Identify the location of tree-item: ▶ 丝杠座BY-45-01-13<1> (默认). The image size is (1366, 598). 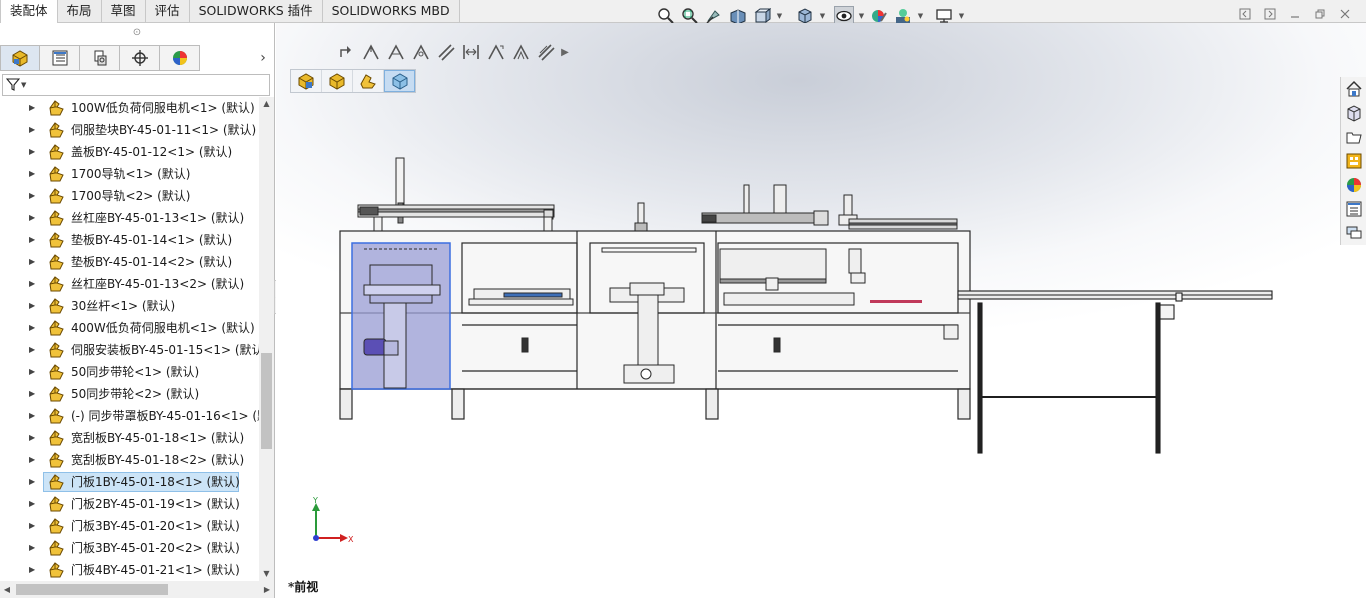
(129, 218).